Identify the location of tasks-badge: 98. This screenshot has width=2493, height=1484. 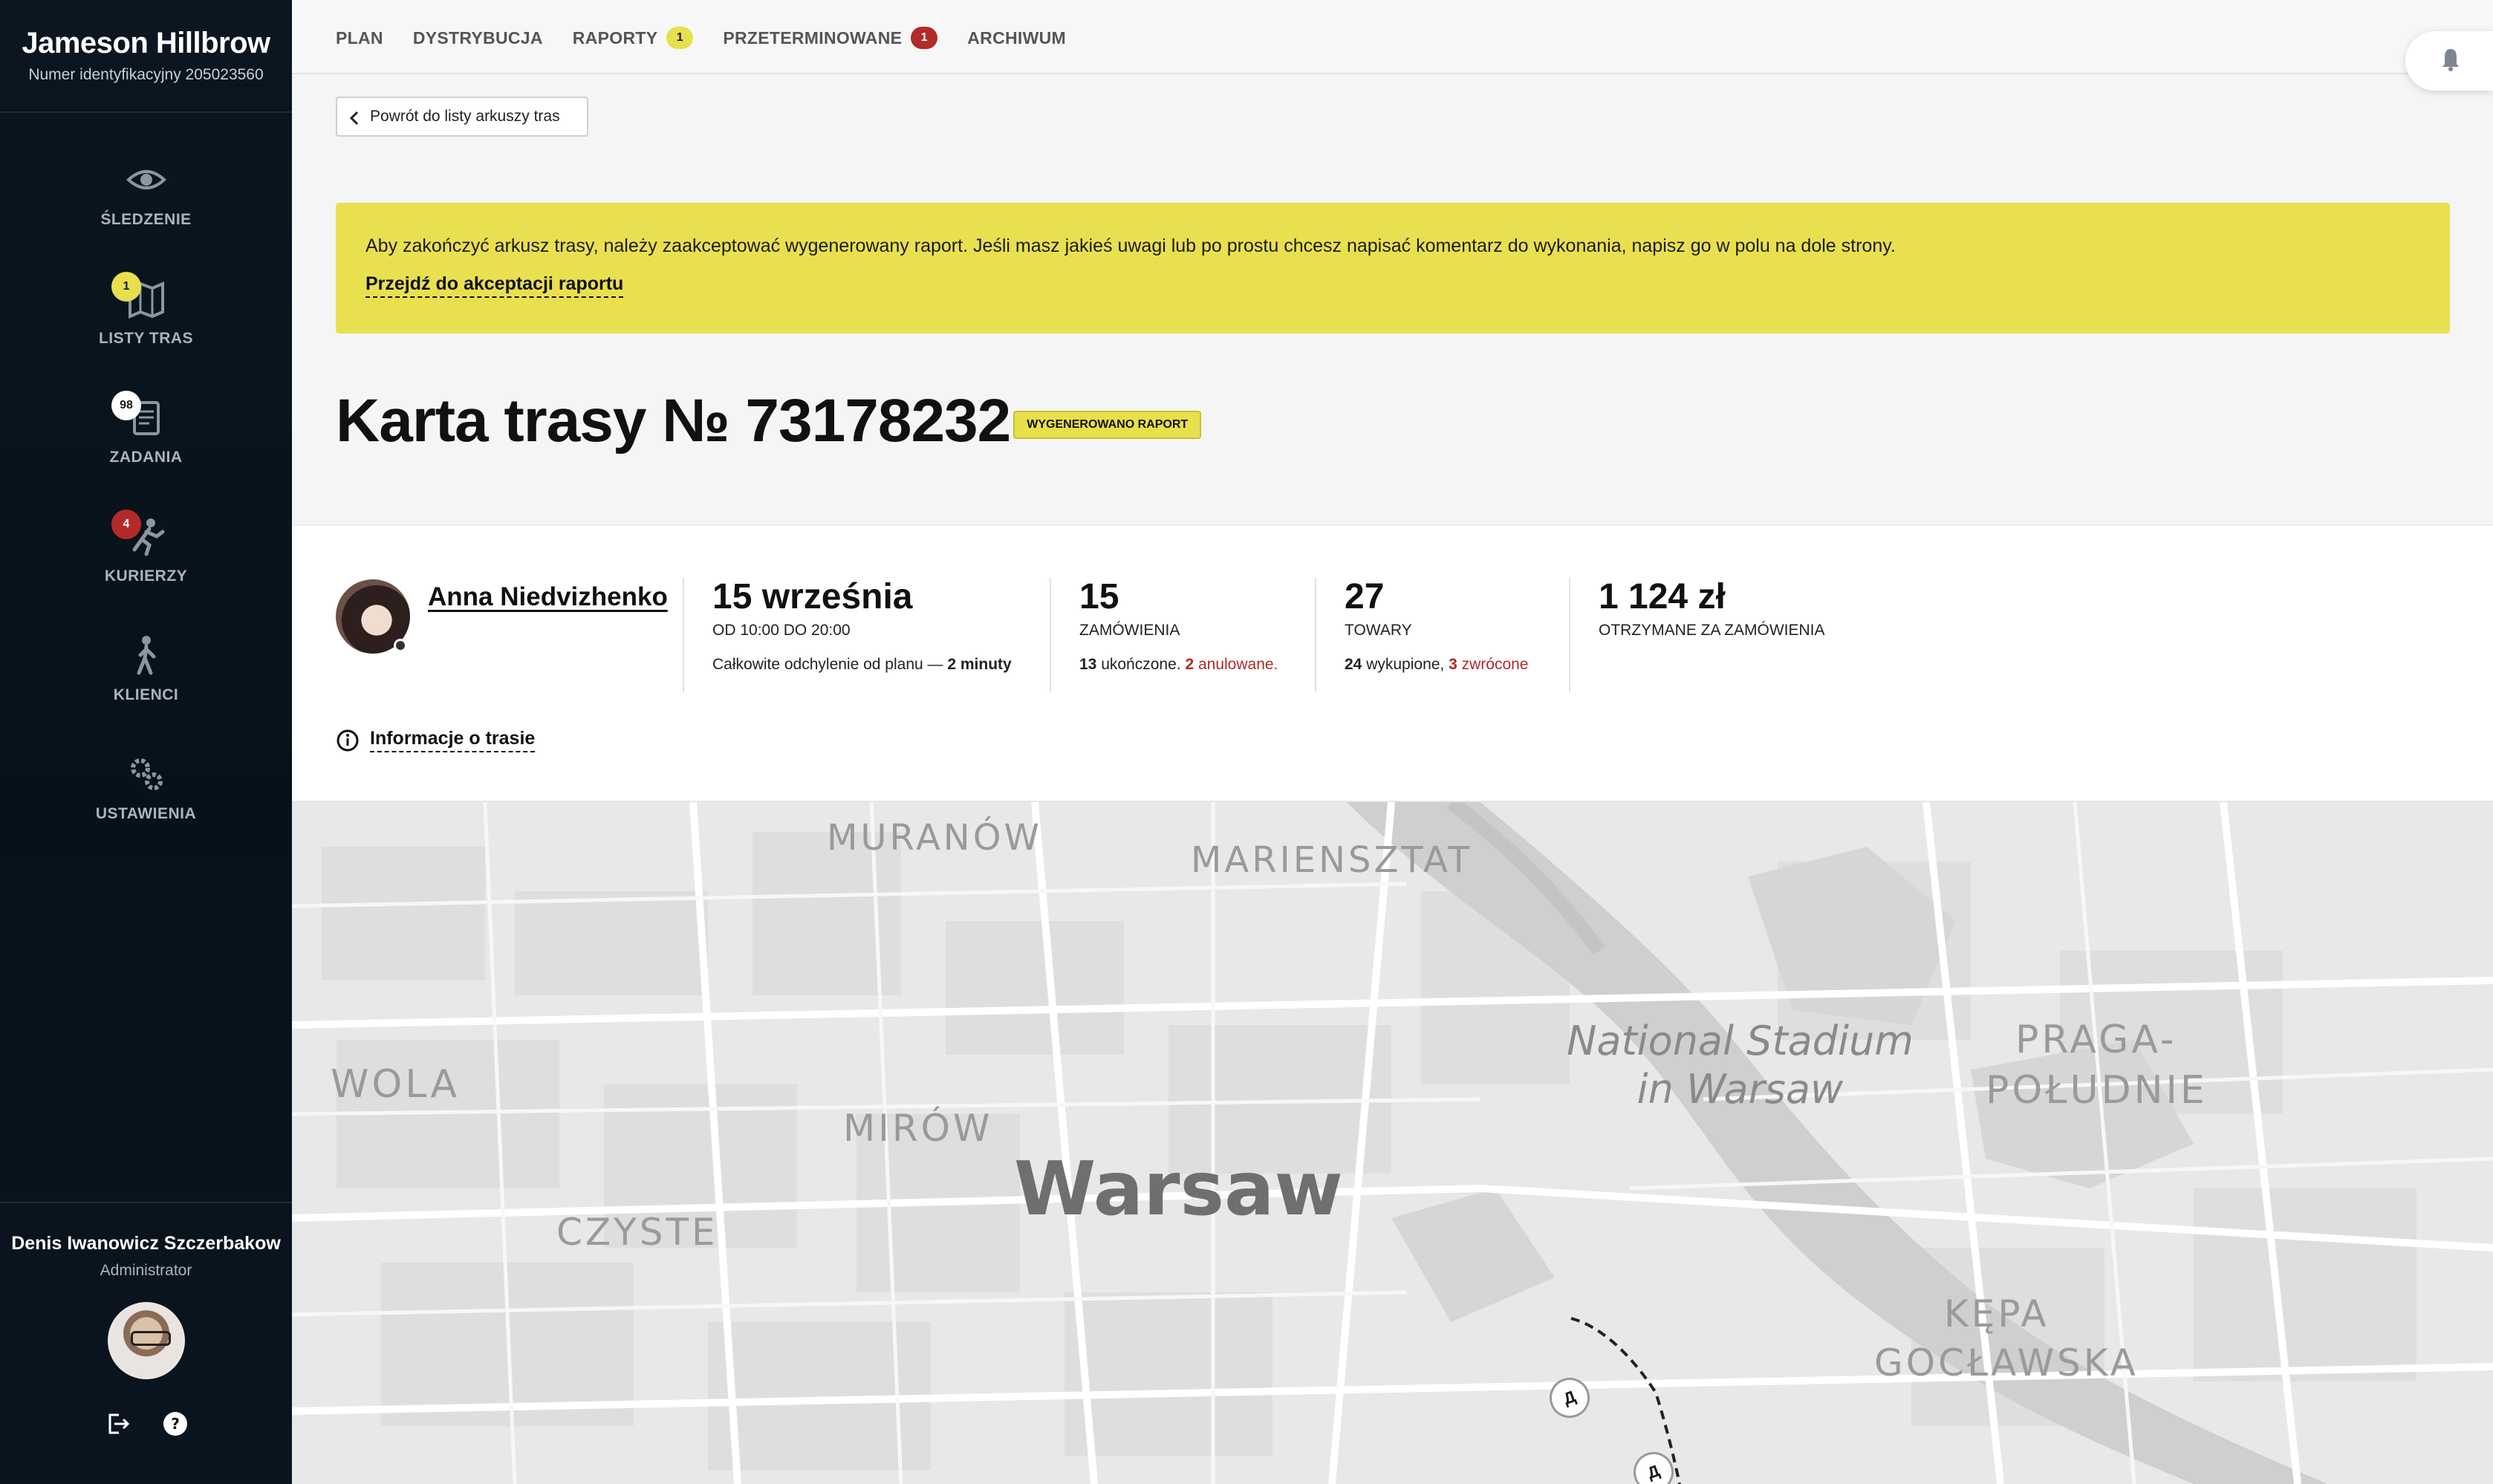
(126, 405).